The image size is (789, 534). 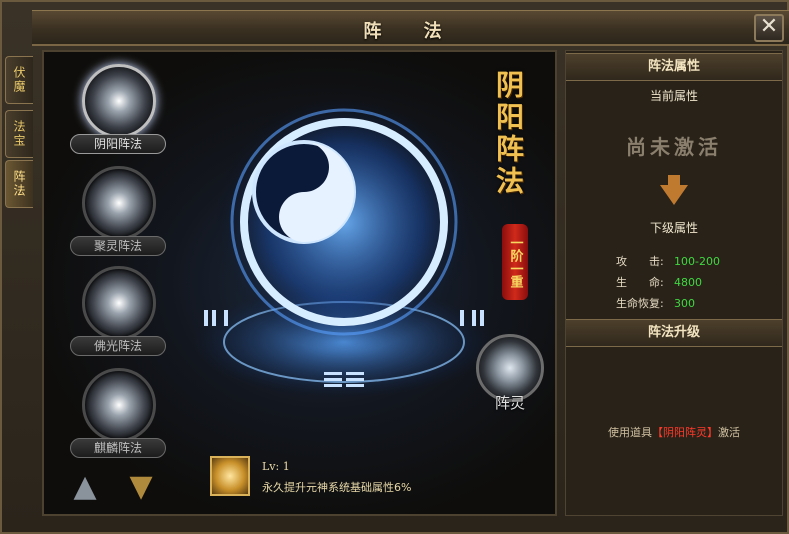 What do you see at coordinates (729, 432) in the screenshot?
I see `hint-suffix: 激活` at bounding box center [729, 432].